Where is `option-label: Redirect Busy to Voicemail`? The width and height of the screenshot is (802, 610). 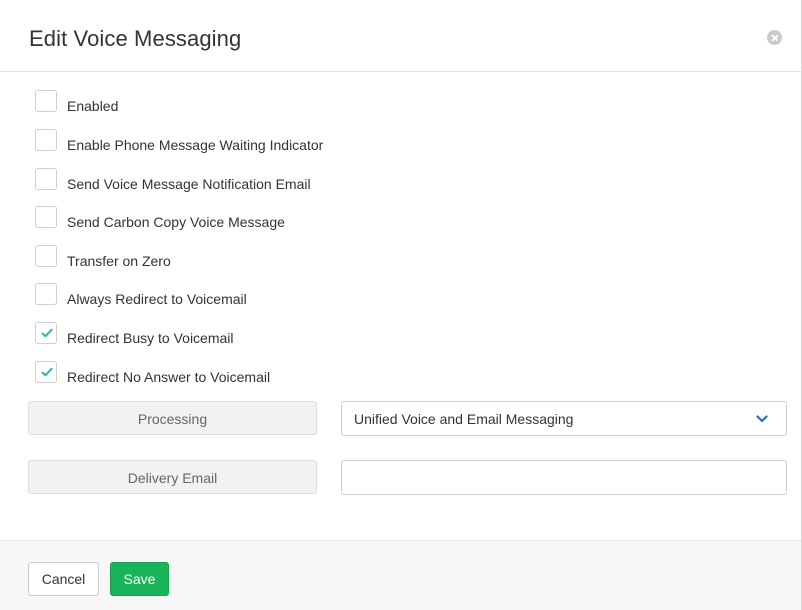
option-label: Redirect Busy to Voicemail is located at coordinates (150, 338).